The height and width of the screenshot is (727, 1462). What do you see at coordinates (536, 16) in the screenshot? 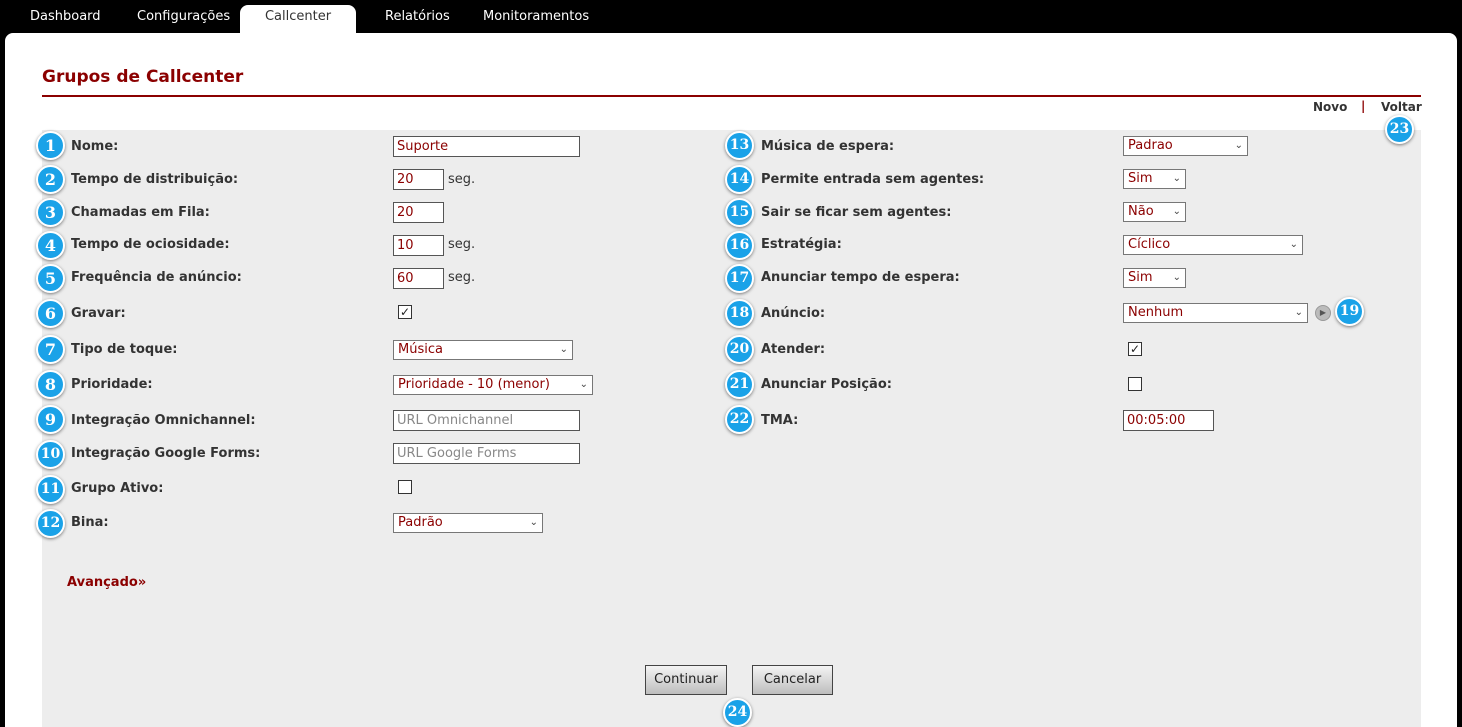
I see `tab-monitoramentos: Monitoramentos` at bounding box center [536, 16].